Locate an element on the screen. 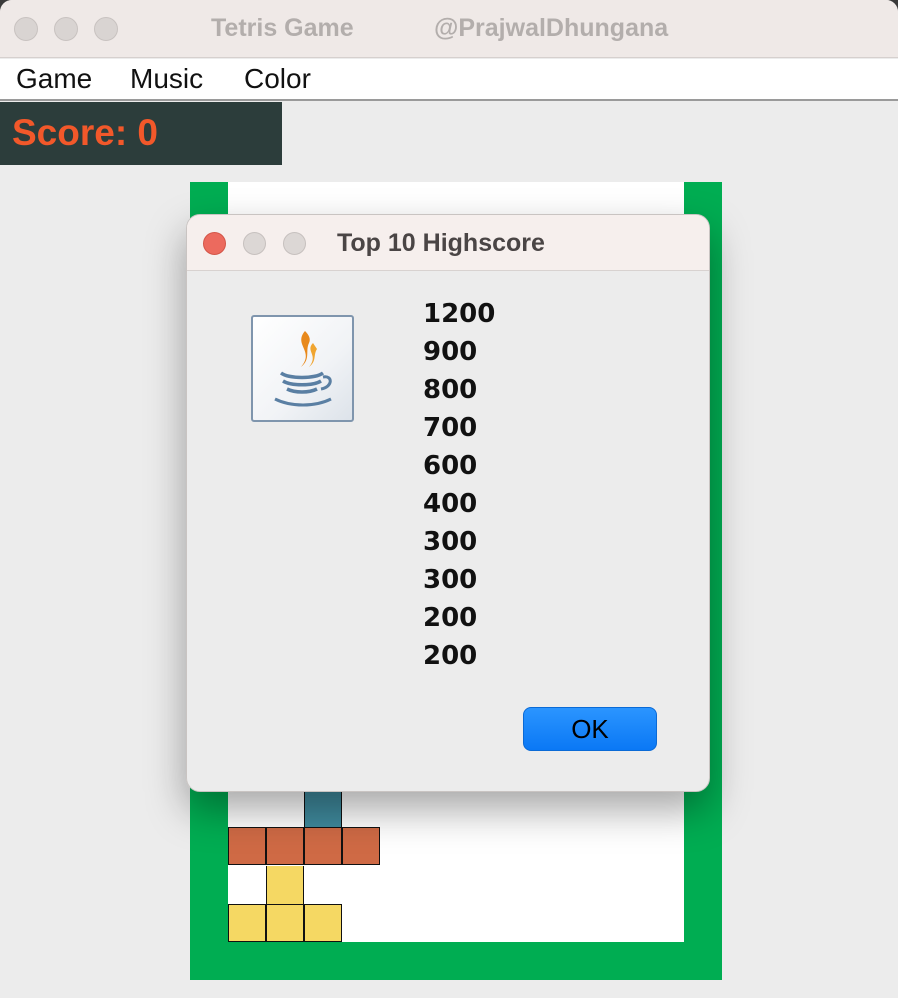 Image resolution: width=898 pixels, height=998 pixels. highscore-item: 900 is located at coordinates (450, 352).